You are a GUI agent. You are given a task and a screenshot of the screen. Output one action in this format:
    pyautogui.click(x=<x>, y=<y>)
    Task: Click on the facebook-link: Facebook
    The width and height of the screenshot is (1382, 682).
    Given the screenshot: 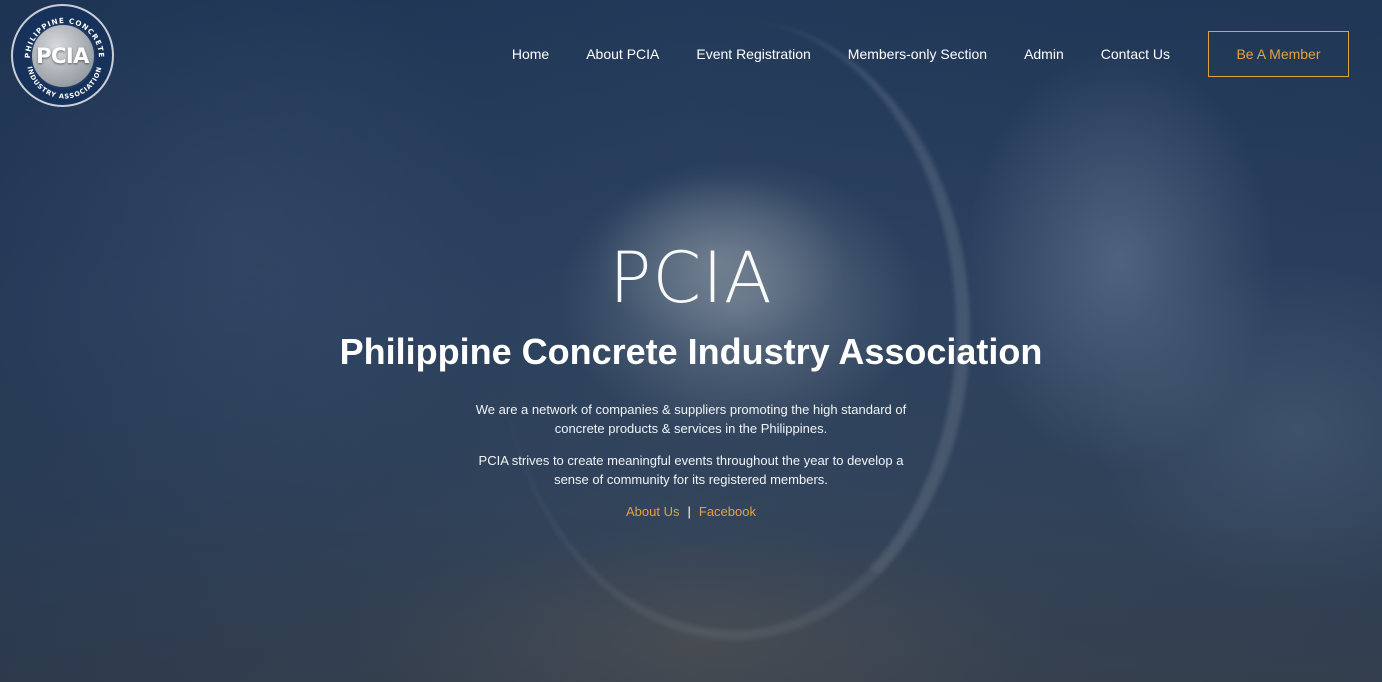 What is the action you would take?
    pyautogui.click(x=727, y=511)
    